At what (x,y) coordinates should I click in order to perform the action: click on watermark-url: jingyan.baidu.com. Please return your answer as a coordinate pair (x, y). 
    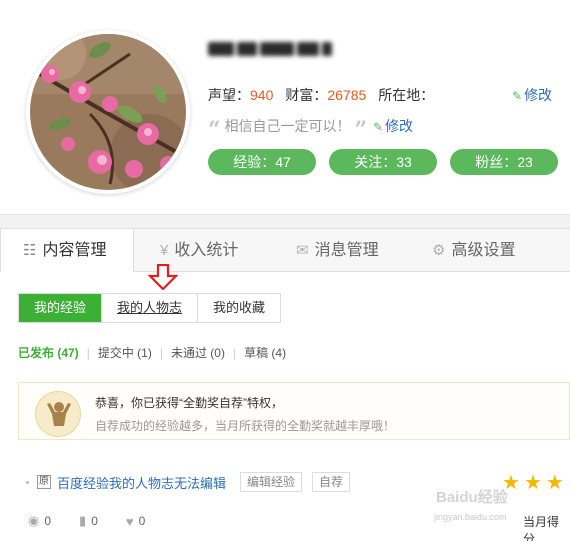
    Looking at the image, I should click on (470, 517).